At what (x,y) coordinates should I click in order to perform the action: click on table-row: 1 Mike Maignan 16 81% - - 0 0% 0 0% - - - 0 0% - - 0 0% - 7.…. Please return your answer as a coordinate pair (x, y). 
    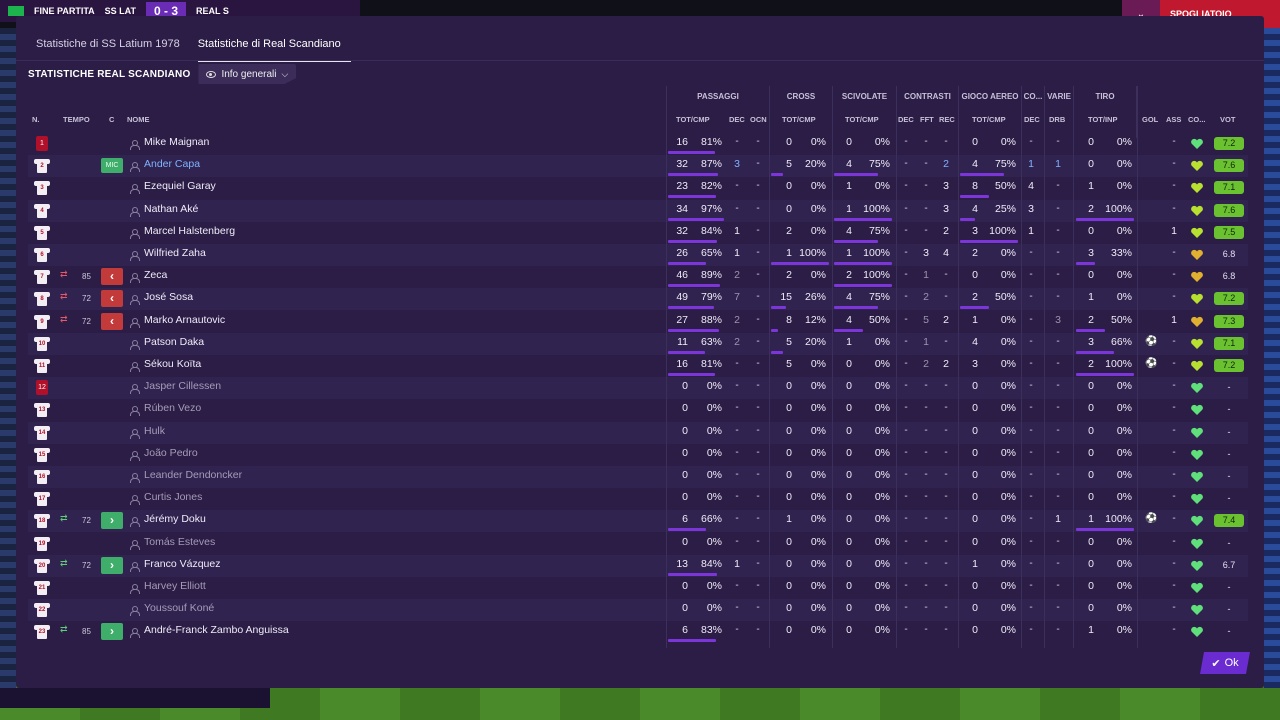
    Looking at the image, I should click on (638, 144).